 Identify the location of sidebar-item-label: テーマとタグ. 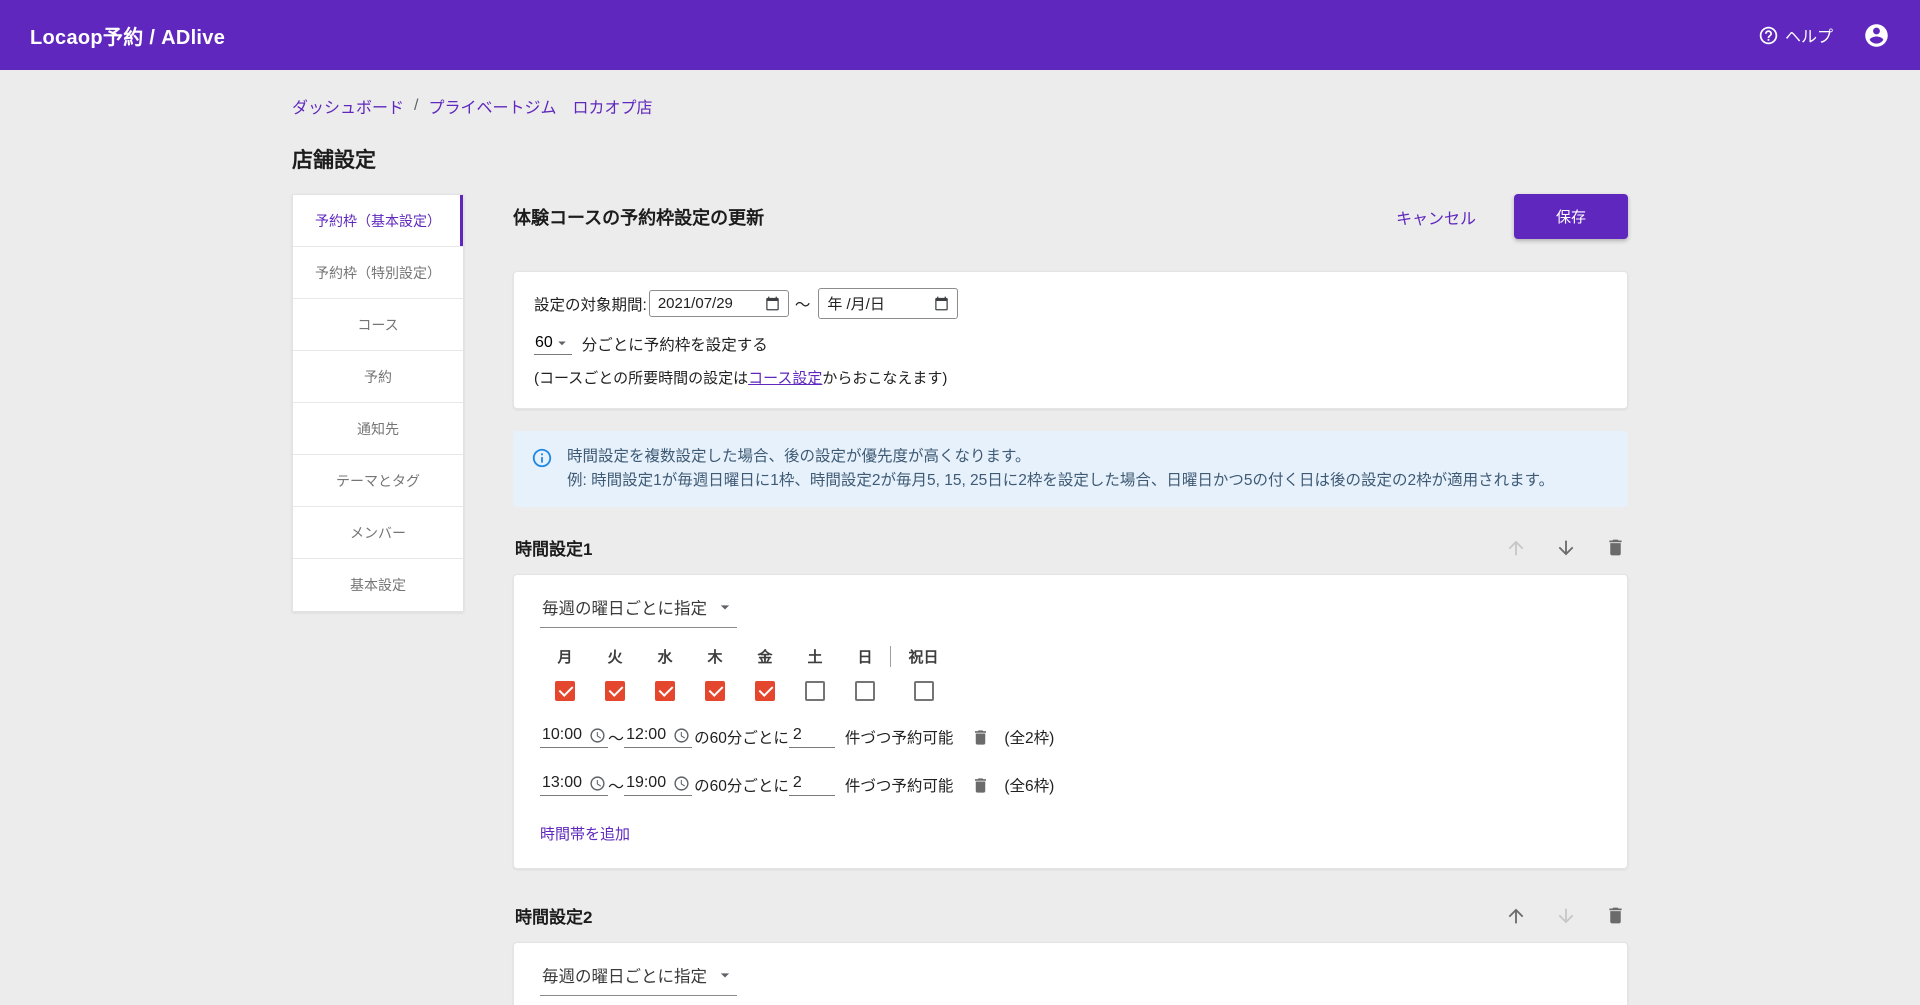
(378, 480).